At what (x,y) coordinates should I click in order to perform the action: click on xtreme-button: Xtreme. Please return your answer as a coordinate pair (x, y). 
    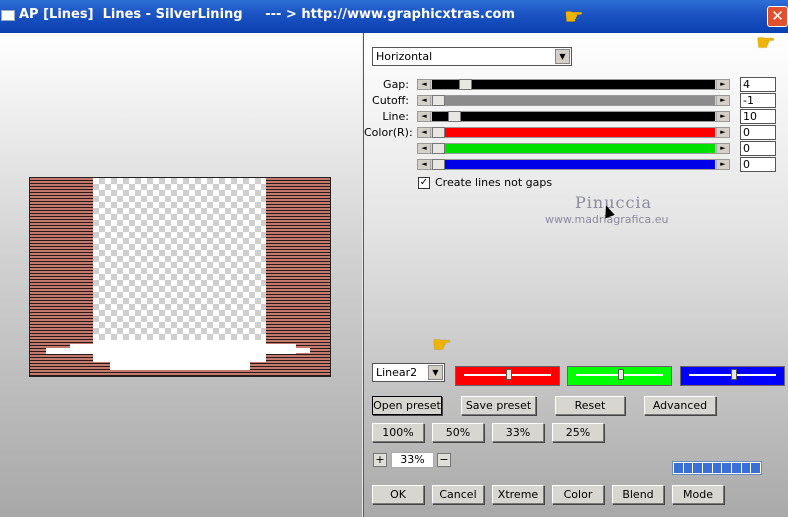
    Looking at the image, I should click on (518, 494).